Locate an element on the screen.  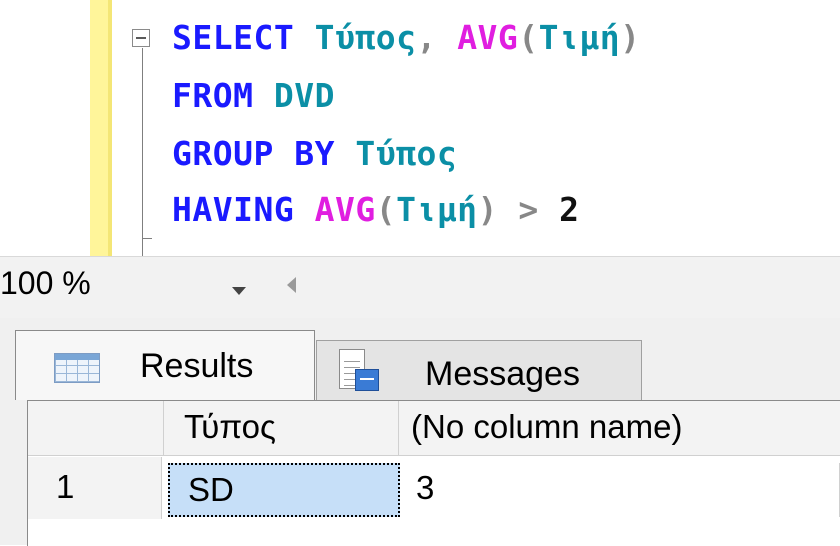
code-line-1: SELECT Τύπος, AVG(Τιμή) is located at coordinates (406, 38).